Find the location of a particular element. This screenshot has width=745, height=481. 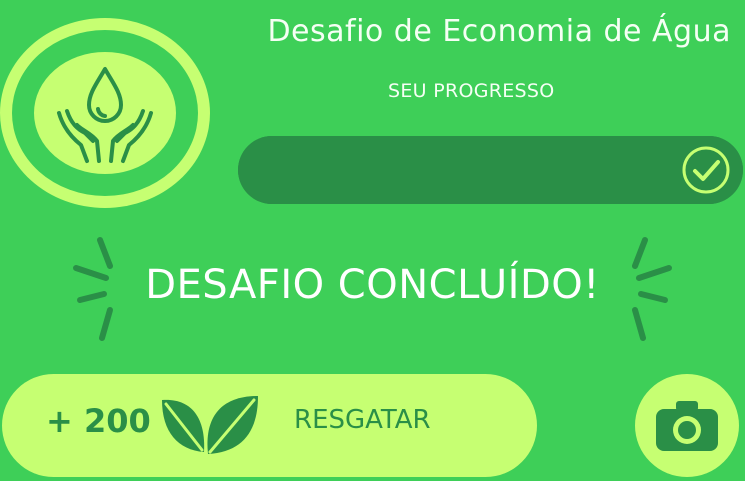

progress-label: SEU PROGRESSO is located at coordinates (471, 91).